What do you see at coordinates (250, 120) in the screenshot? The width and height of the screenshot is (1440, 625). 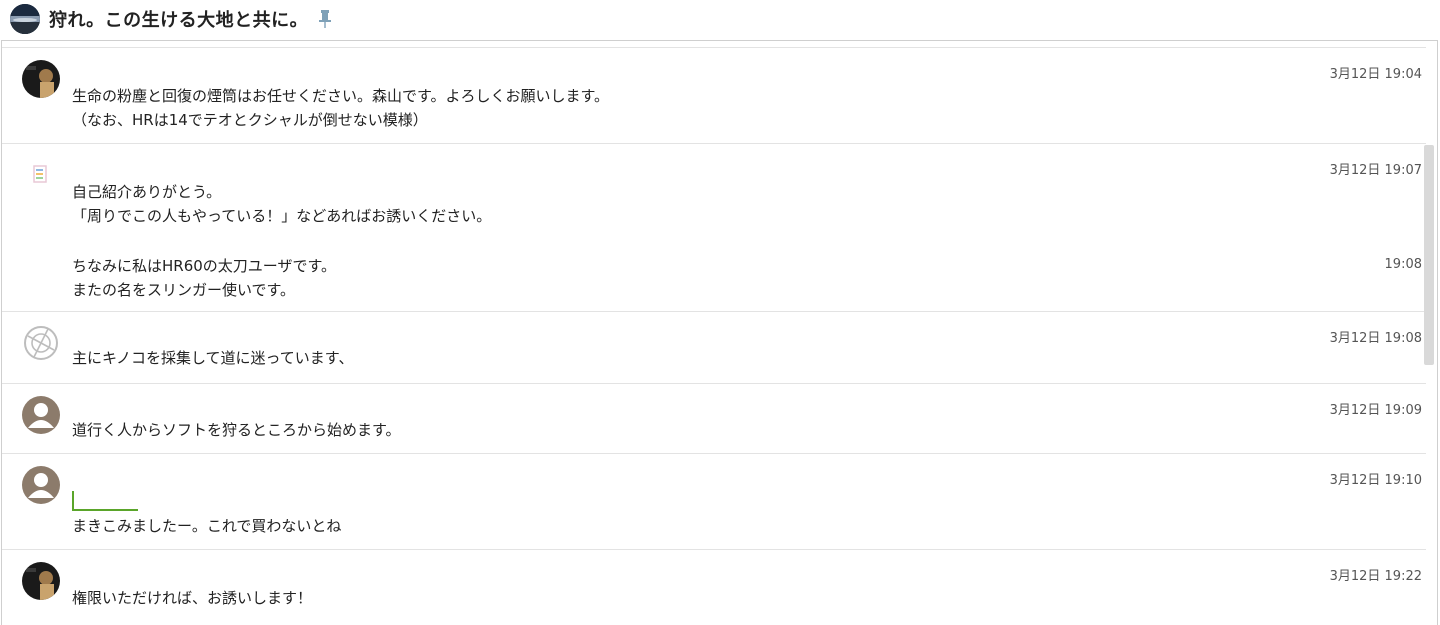 I see `message-text: （なお、HRは14でテオとクシャルが倒せない模様）` at bounding box center [250, 120].